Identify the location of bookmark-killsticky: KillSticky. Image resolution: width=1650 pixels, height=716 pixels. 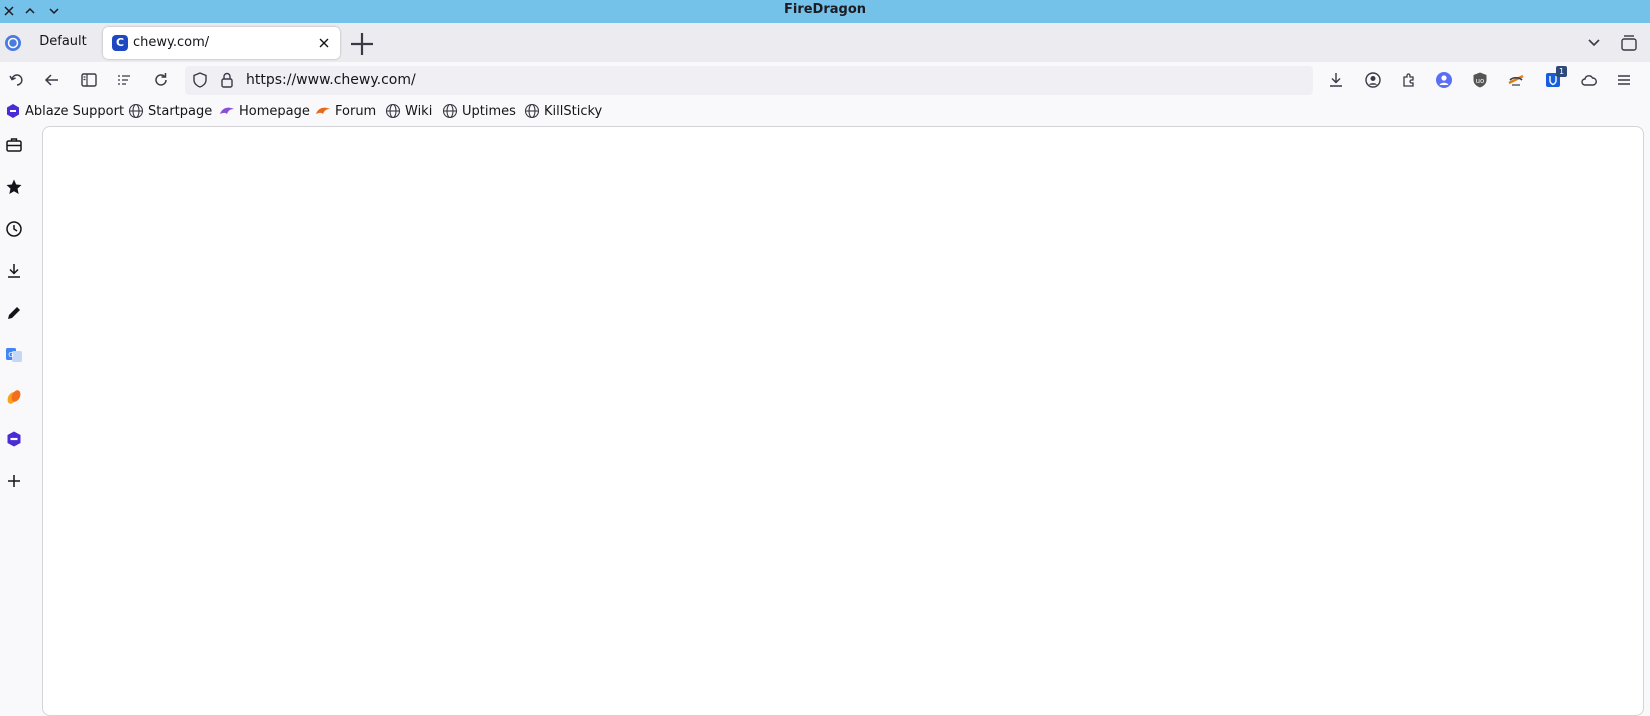
(563, 111).